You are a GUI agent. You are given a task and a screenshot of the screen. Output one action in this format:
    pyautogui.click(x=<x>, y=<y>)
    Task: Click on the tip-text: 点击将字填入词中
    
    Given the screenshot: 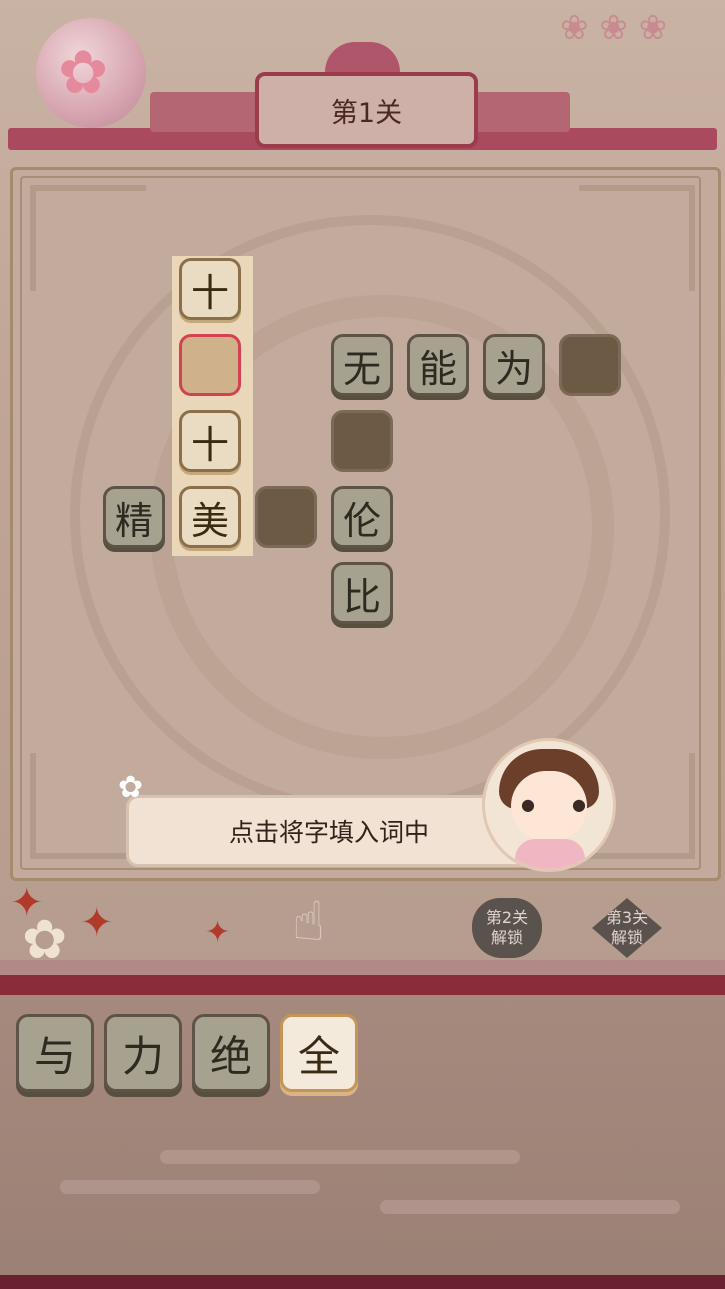 What is the action you would take?
    pyautogui.click(x=328, y=832)
    